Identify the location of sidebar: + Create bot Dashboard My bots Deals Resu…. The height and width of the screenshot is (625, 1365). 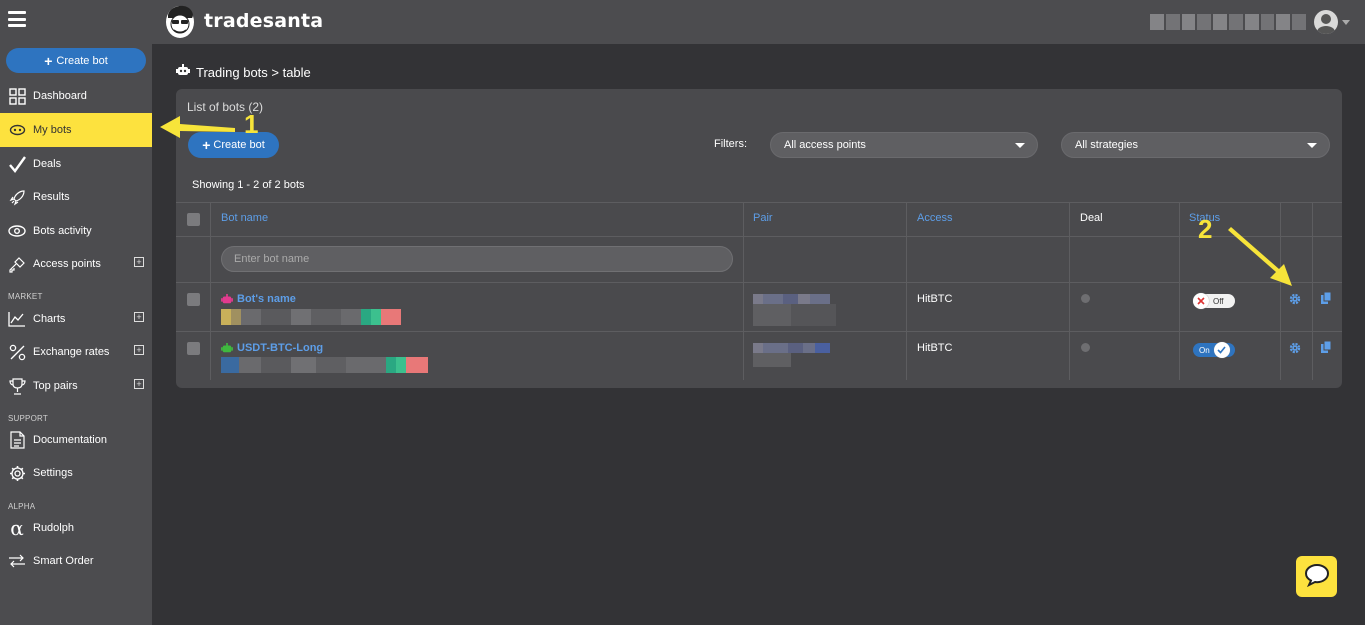
(76, 312).